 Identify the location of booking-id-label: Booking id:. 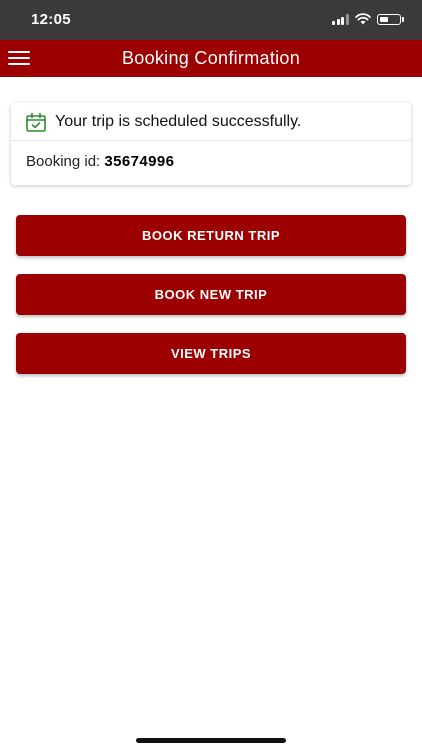
(63, 161).